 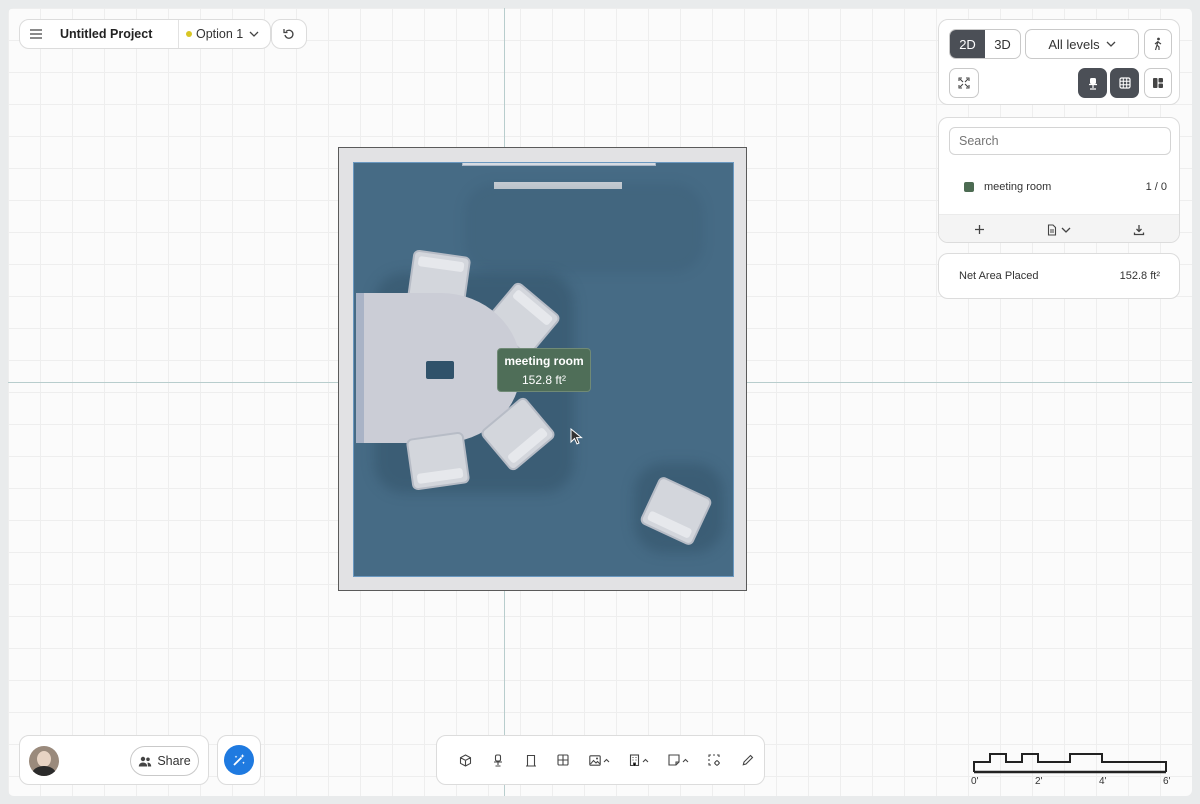 I want to click on plus-icon, so click(x=979, y=229).